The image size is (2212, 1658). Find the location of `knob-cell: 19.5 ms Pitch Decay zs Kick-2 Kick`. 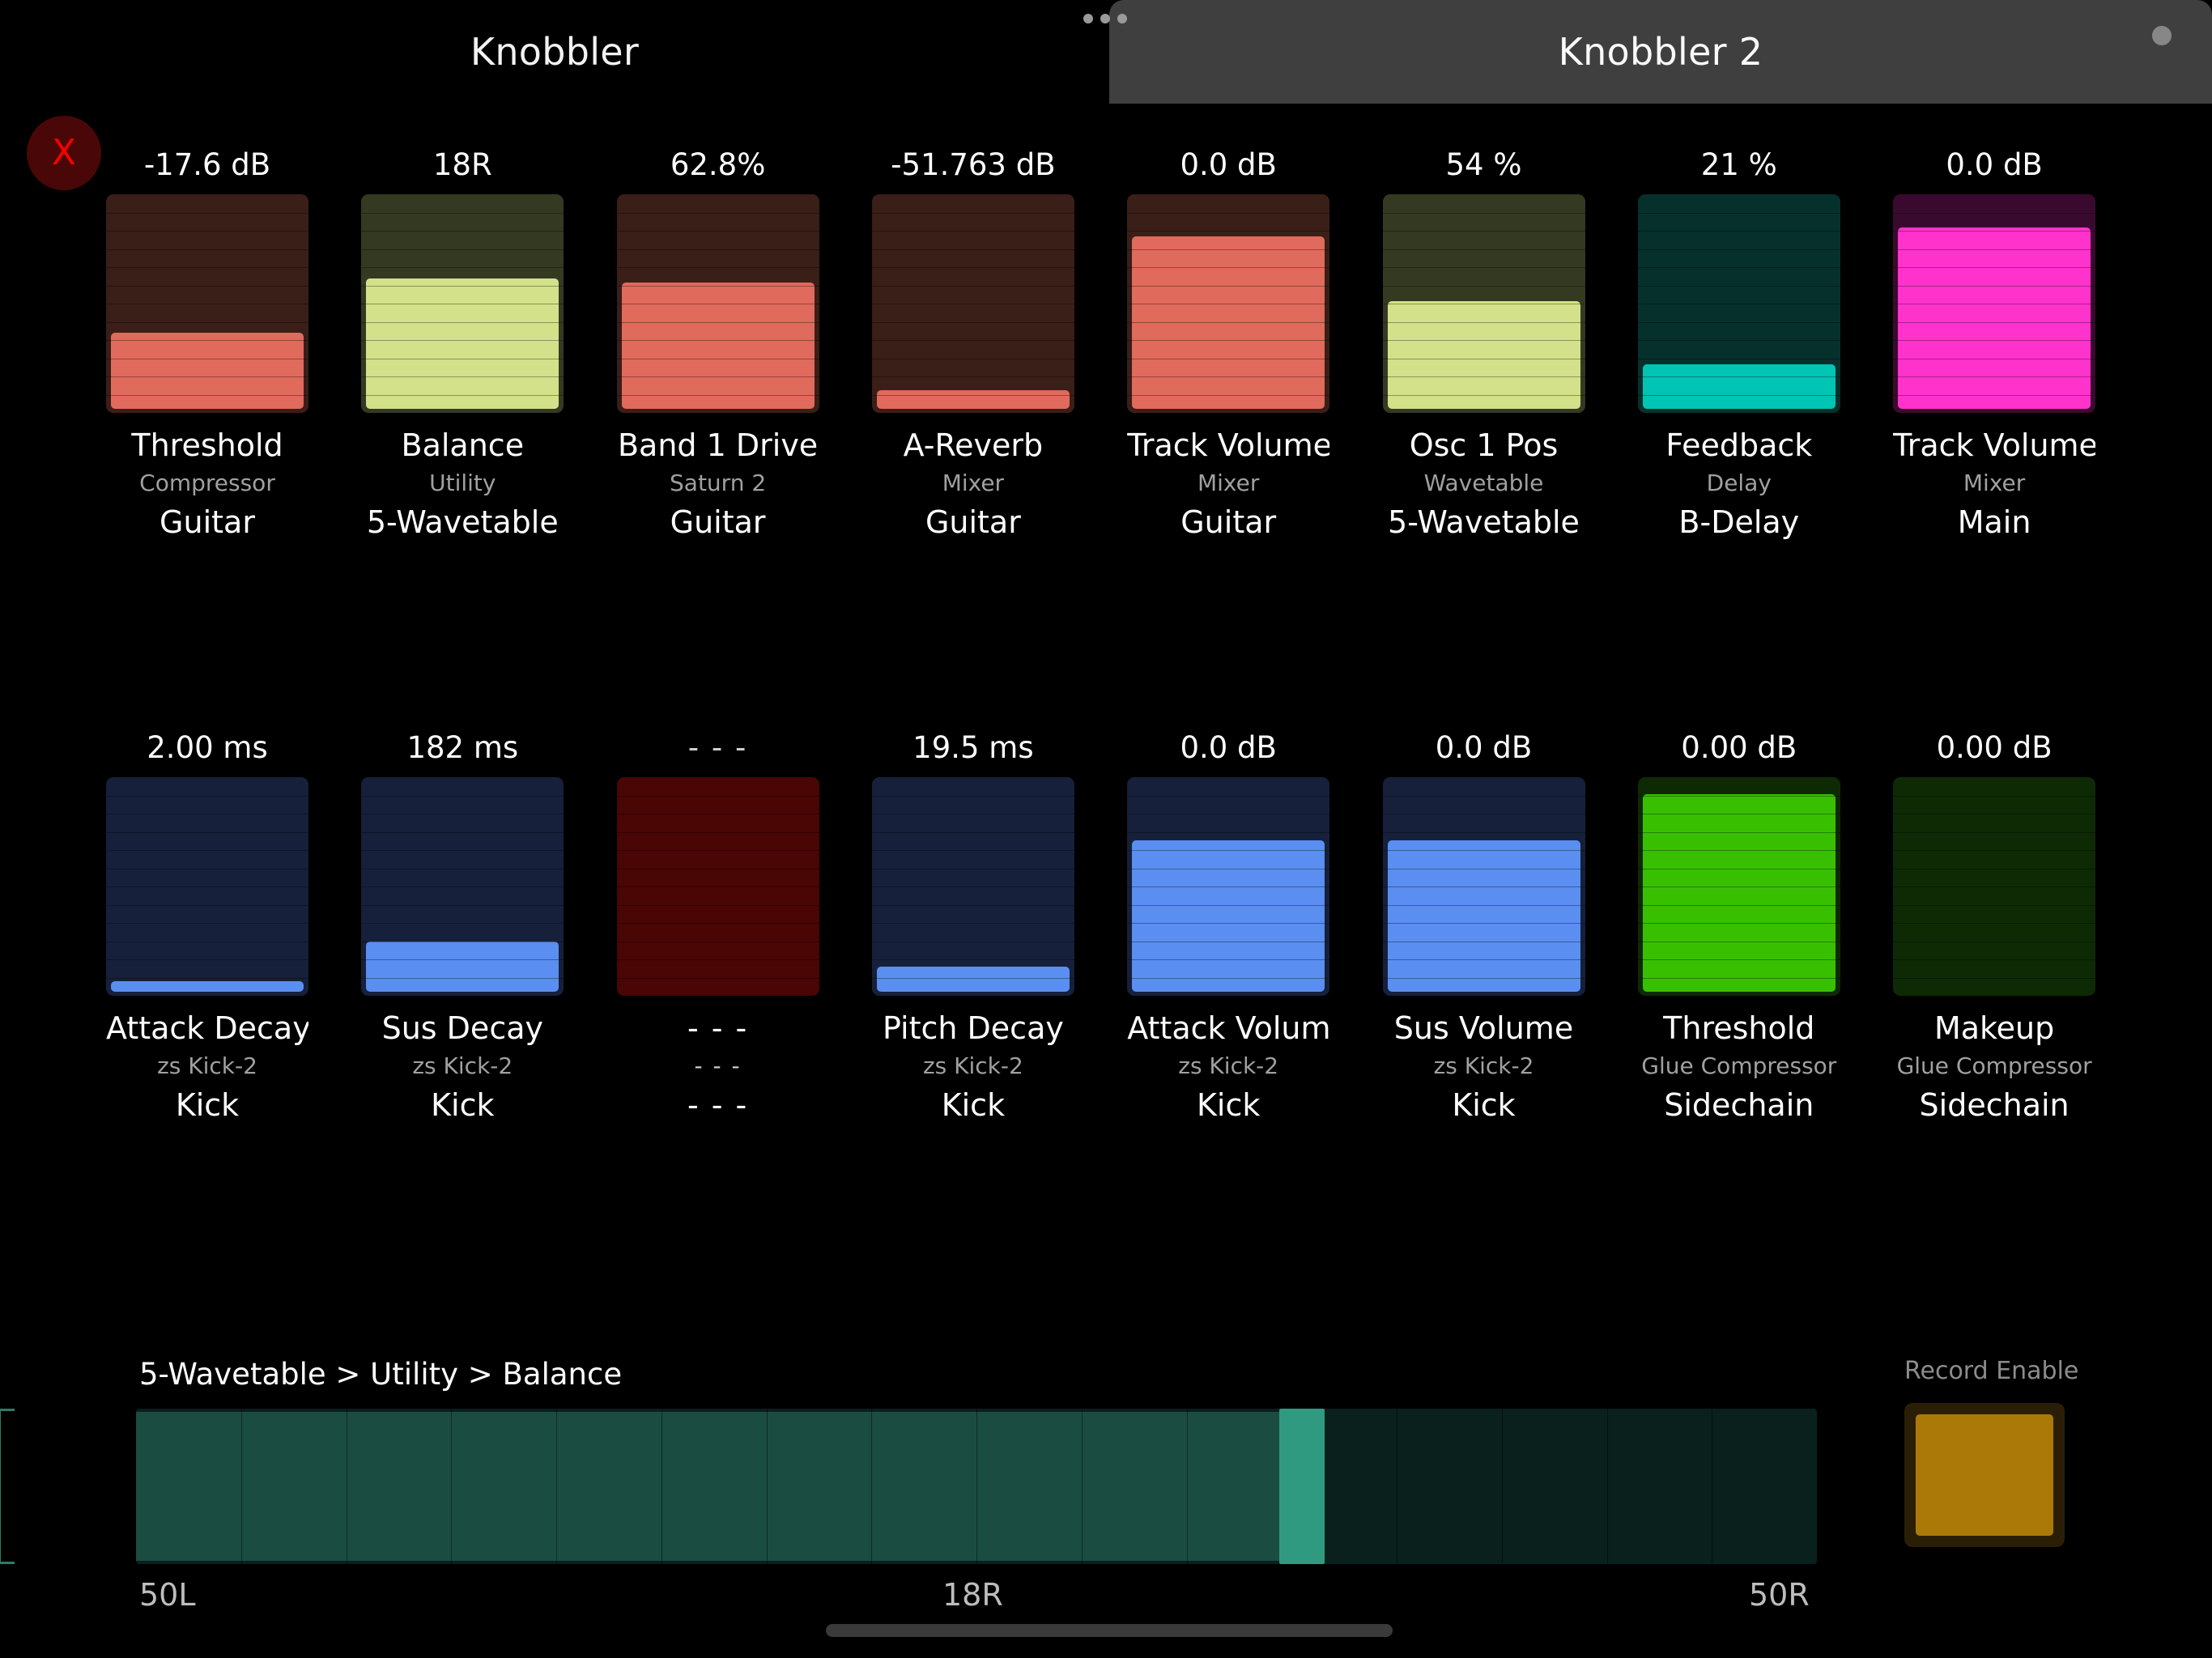

knob-cell: 19.5 ms Pitch Decay zs Kick-2 Kick is located at coordinates (973, 921).